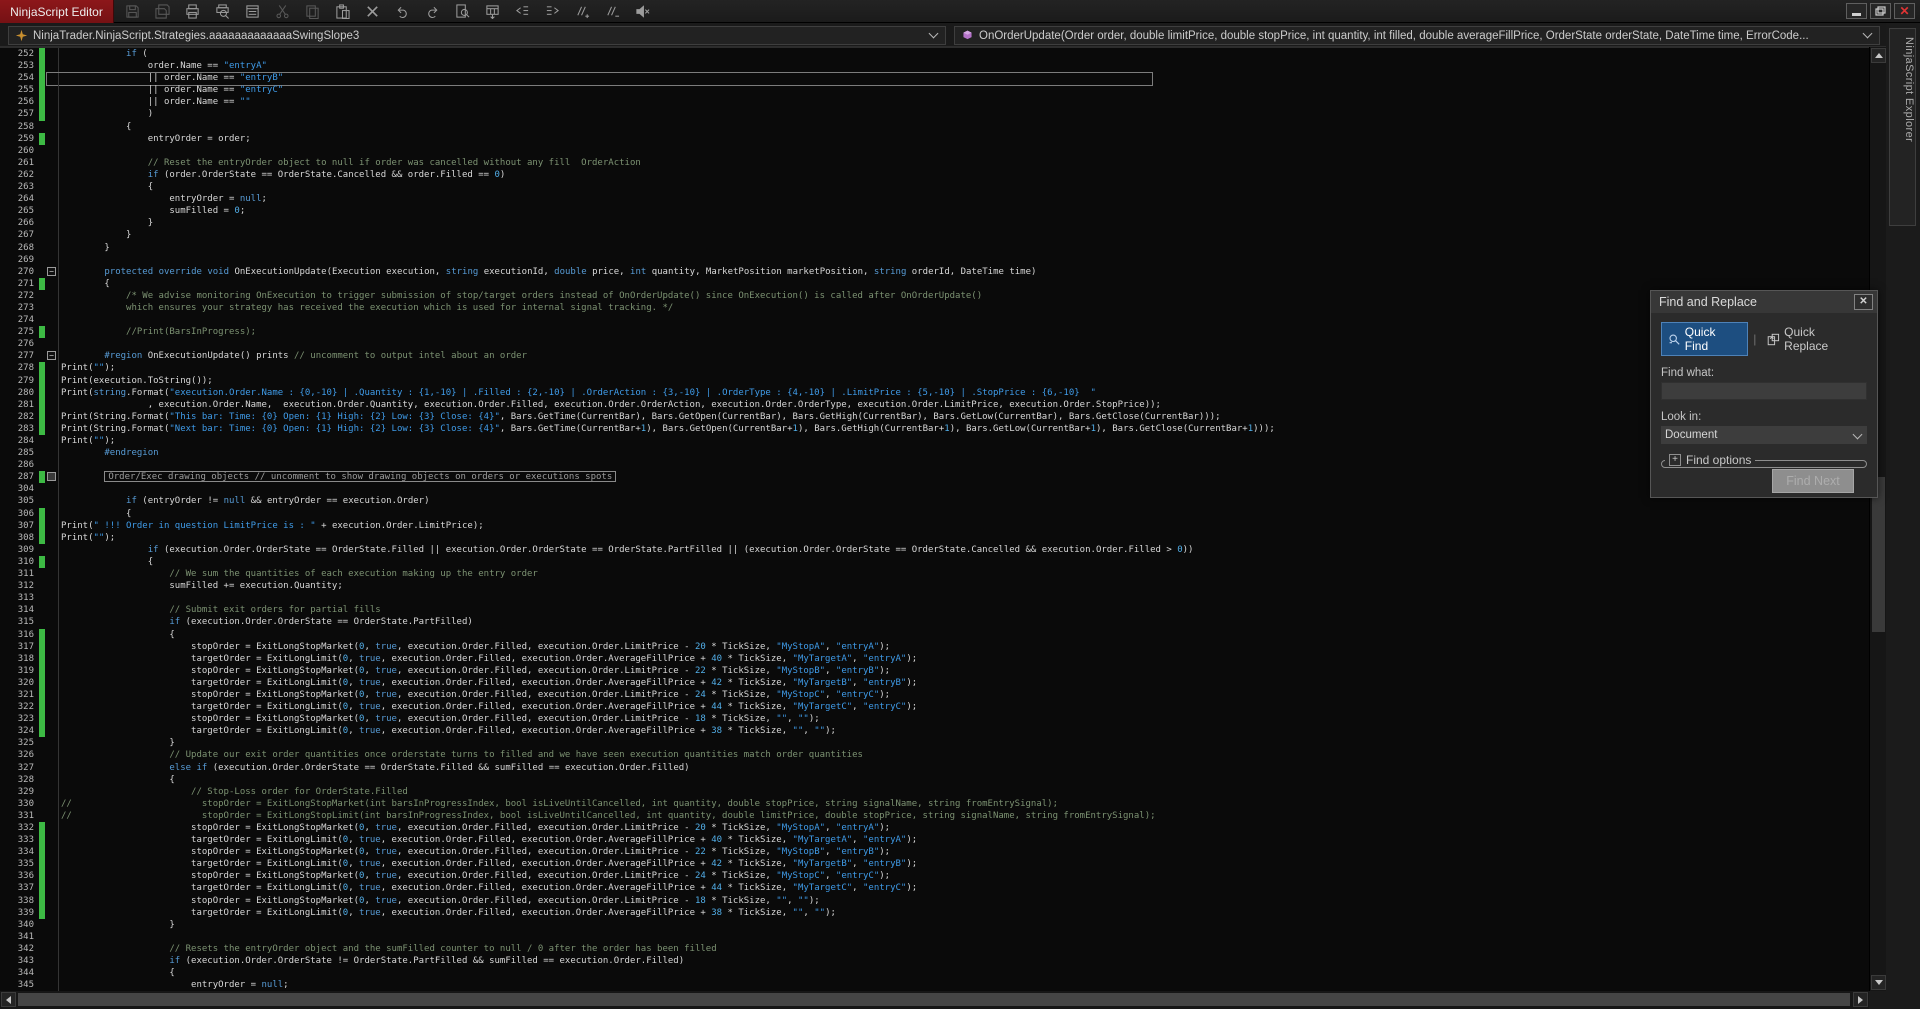 The height and width of the screenshot is (1009, 1920). Describe the element at coordinates (934, 537) in the screenshot. I see `code-line-308: 308 Print("");` at that location.